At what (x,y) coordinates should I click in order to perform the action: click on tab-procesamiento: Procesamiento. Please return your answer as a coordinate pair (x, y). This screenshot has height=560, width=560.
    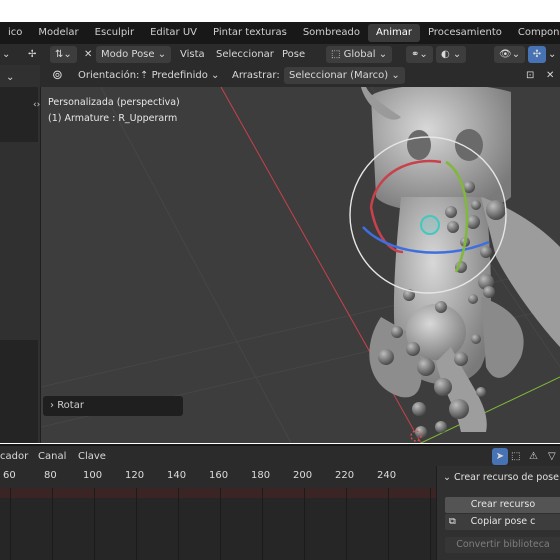
    Looking at the image, I should click on (465, 33).